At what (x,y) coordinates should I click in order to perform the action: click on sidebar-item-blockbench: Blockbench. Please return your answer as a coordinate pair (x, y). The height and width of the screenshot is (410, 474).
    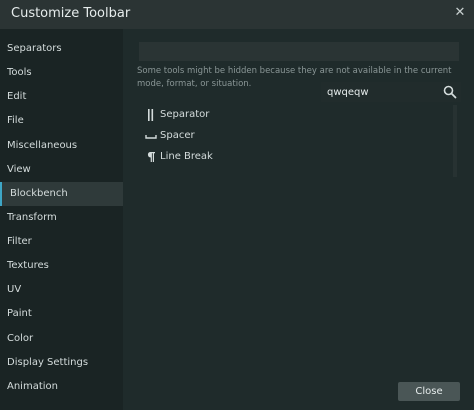
    Looking at the image, I should click on (61, 194).